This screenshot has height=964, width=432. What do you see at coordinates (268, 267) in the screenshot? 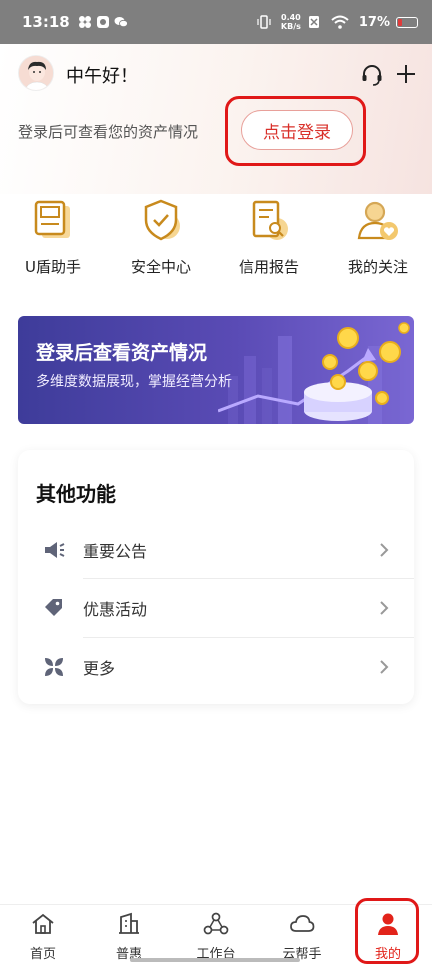
I see `quick-action-label: 信用报告` at bounding box center [268, 267].